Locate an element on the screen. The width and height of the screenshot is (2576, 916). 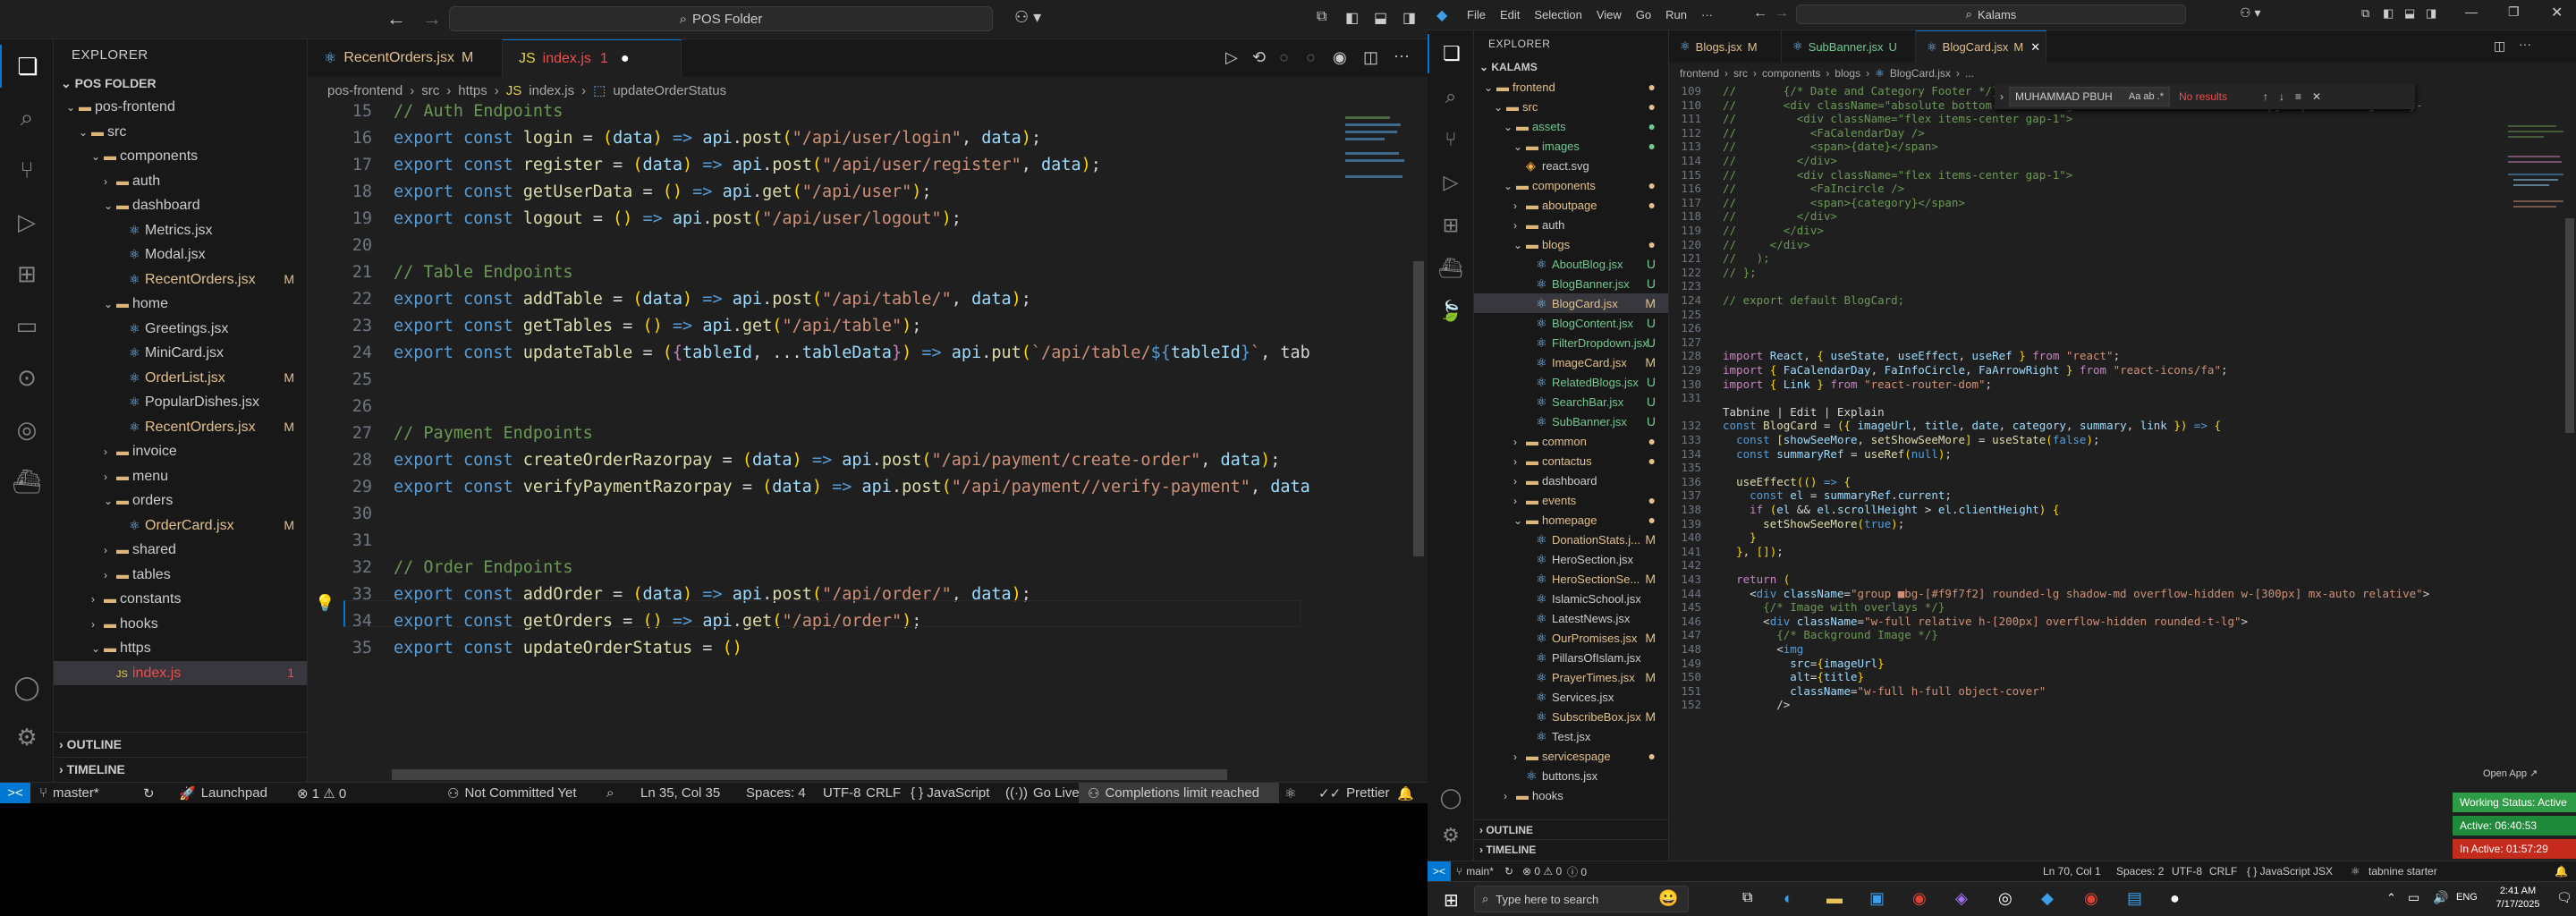
tree-item: ⚛ Greetings.jsx is located at coordinates (180, 329).